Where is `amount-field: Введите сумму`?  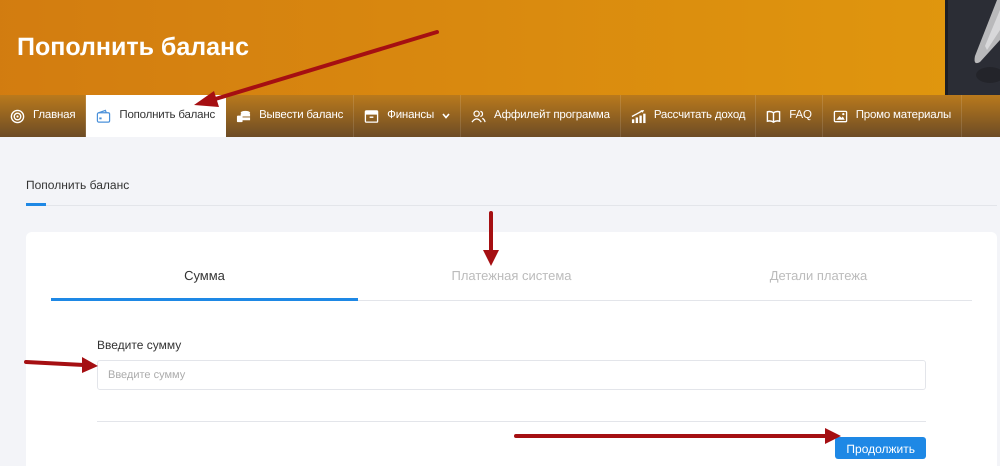 amount-field: Введите сумму is located at coordinates (511, 375).